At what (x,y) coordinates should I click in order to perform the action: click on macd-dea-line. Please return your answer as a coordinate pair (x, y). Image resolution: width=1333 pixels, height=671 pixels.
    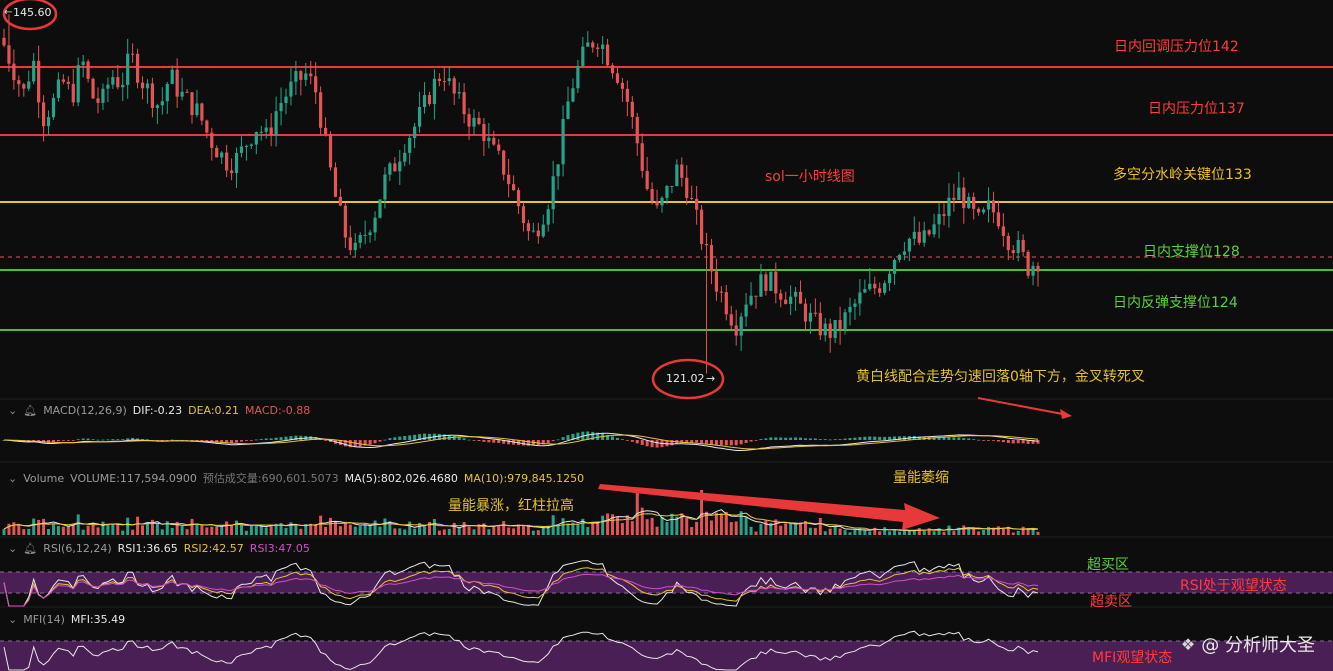
    Looking at the image, I should click on (521, 442).